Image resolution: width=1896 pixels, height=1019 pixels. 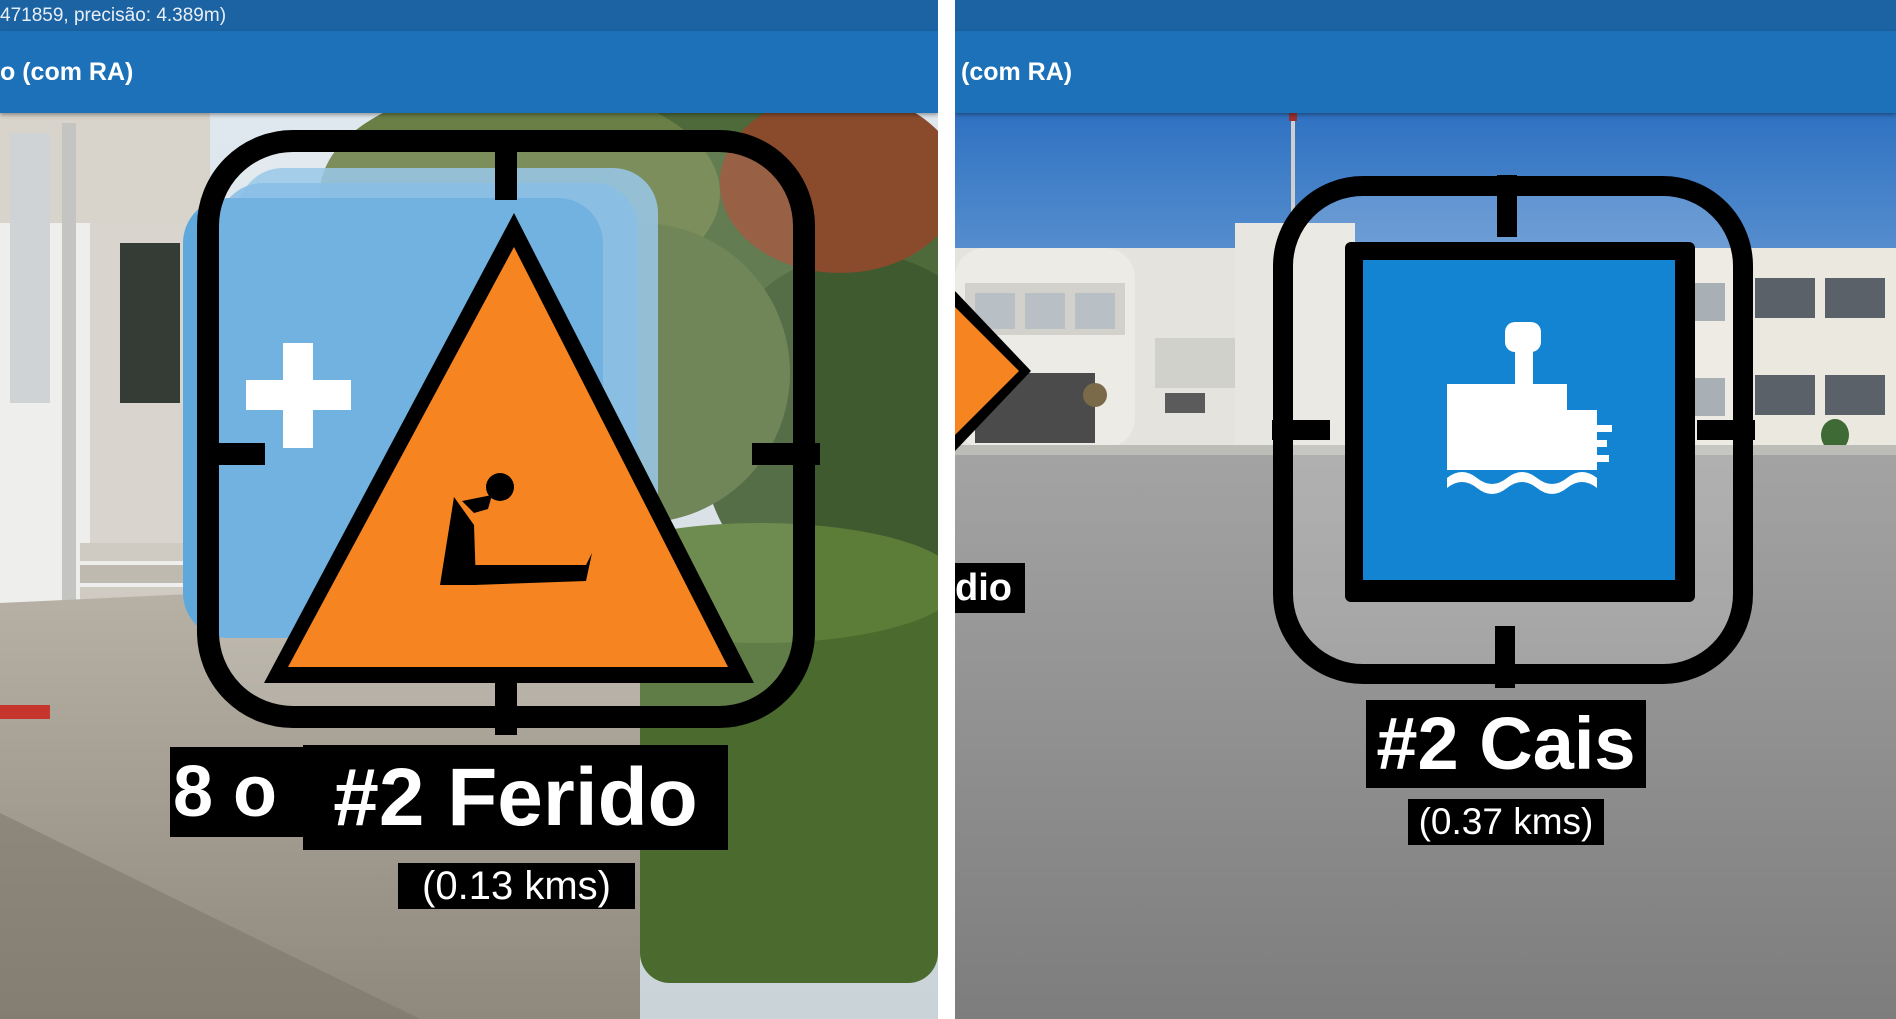 I want to click on screenshot-divider, so click(x=946, y=509).